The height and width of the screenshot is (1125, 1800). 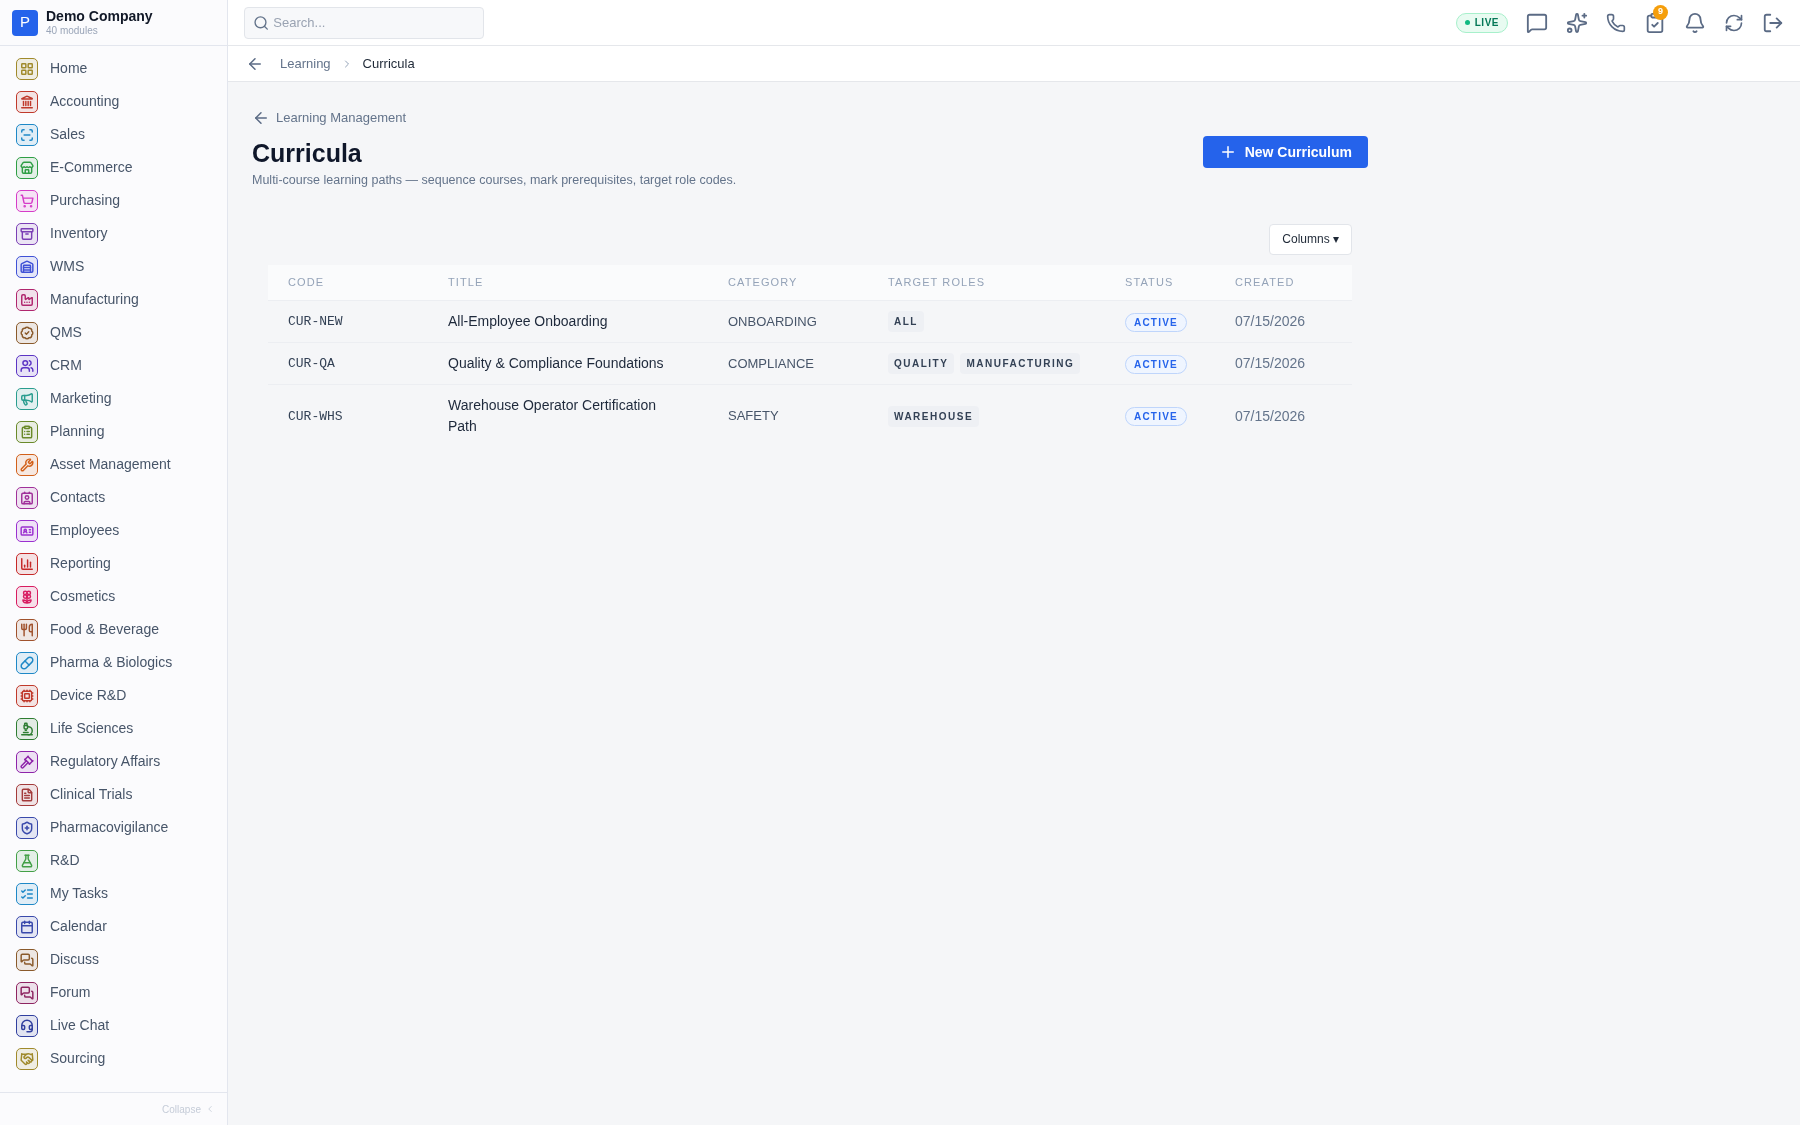 I want to click on logout-icon, so click(x=1773, y=22).